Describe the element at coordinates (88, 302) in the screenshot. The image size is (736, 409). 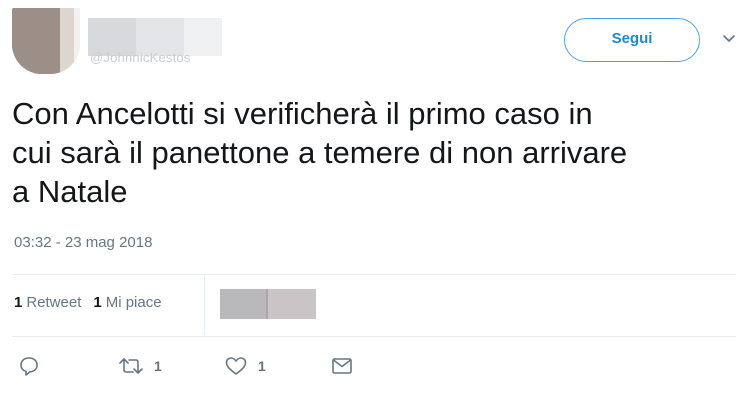
I see `tweet-stats: 1 Retweet 1 Mi piace` at that location.